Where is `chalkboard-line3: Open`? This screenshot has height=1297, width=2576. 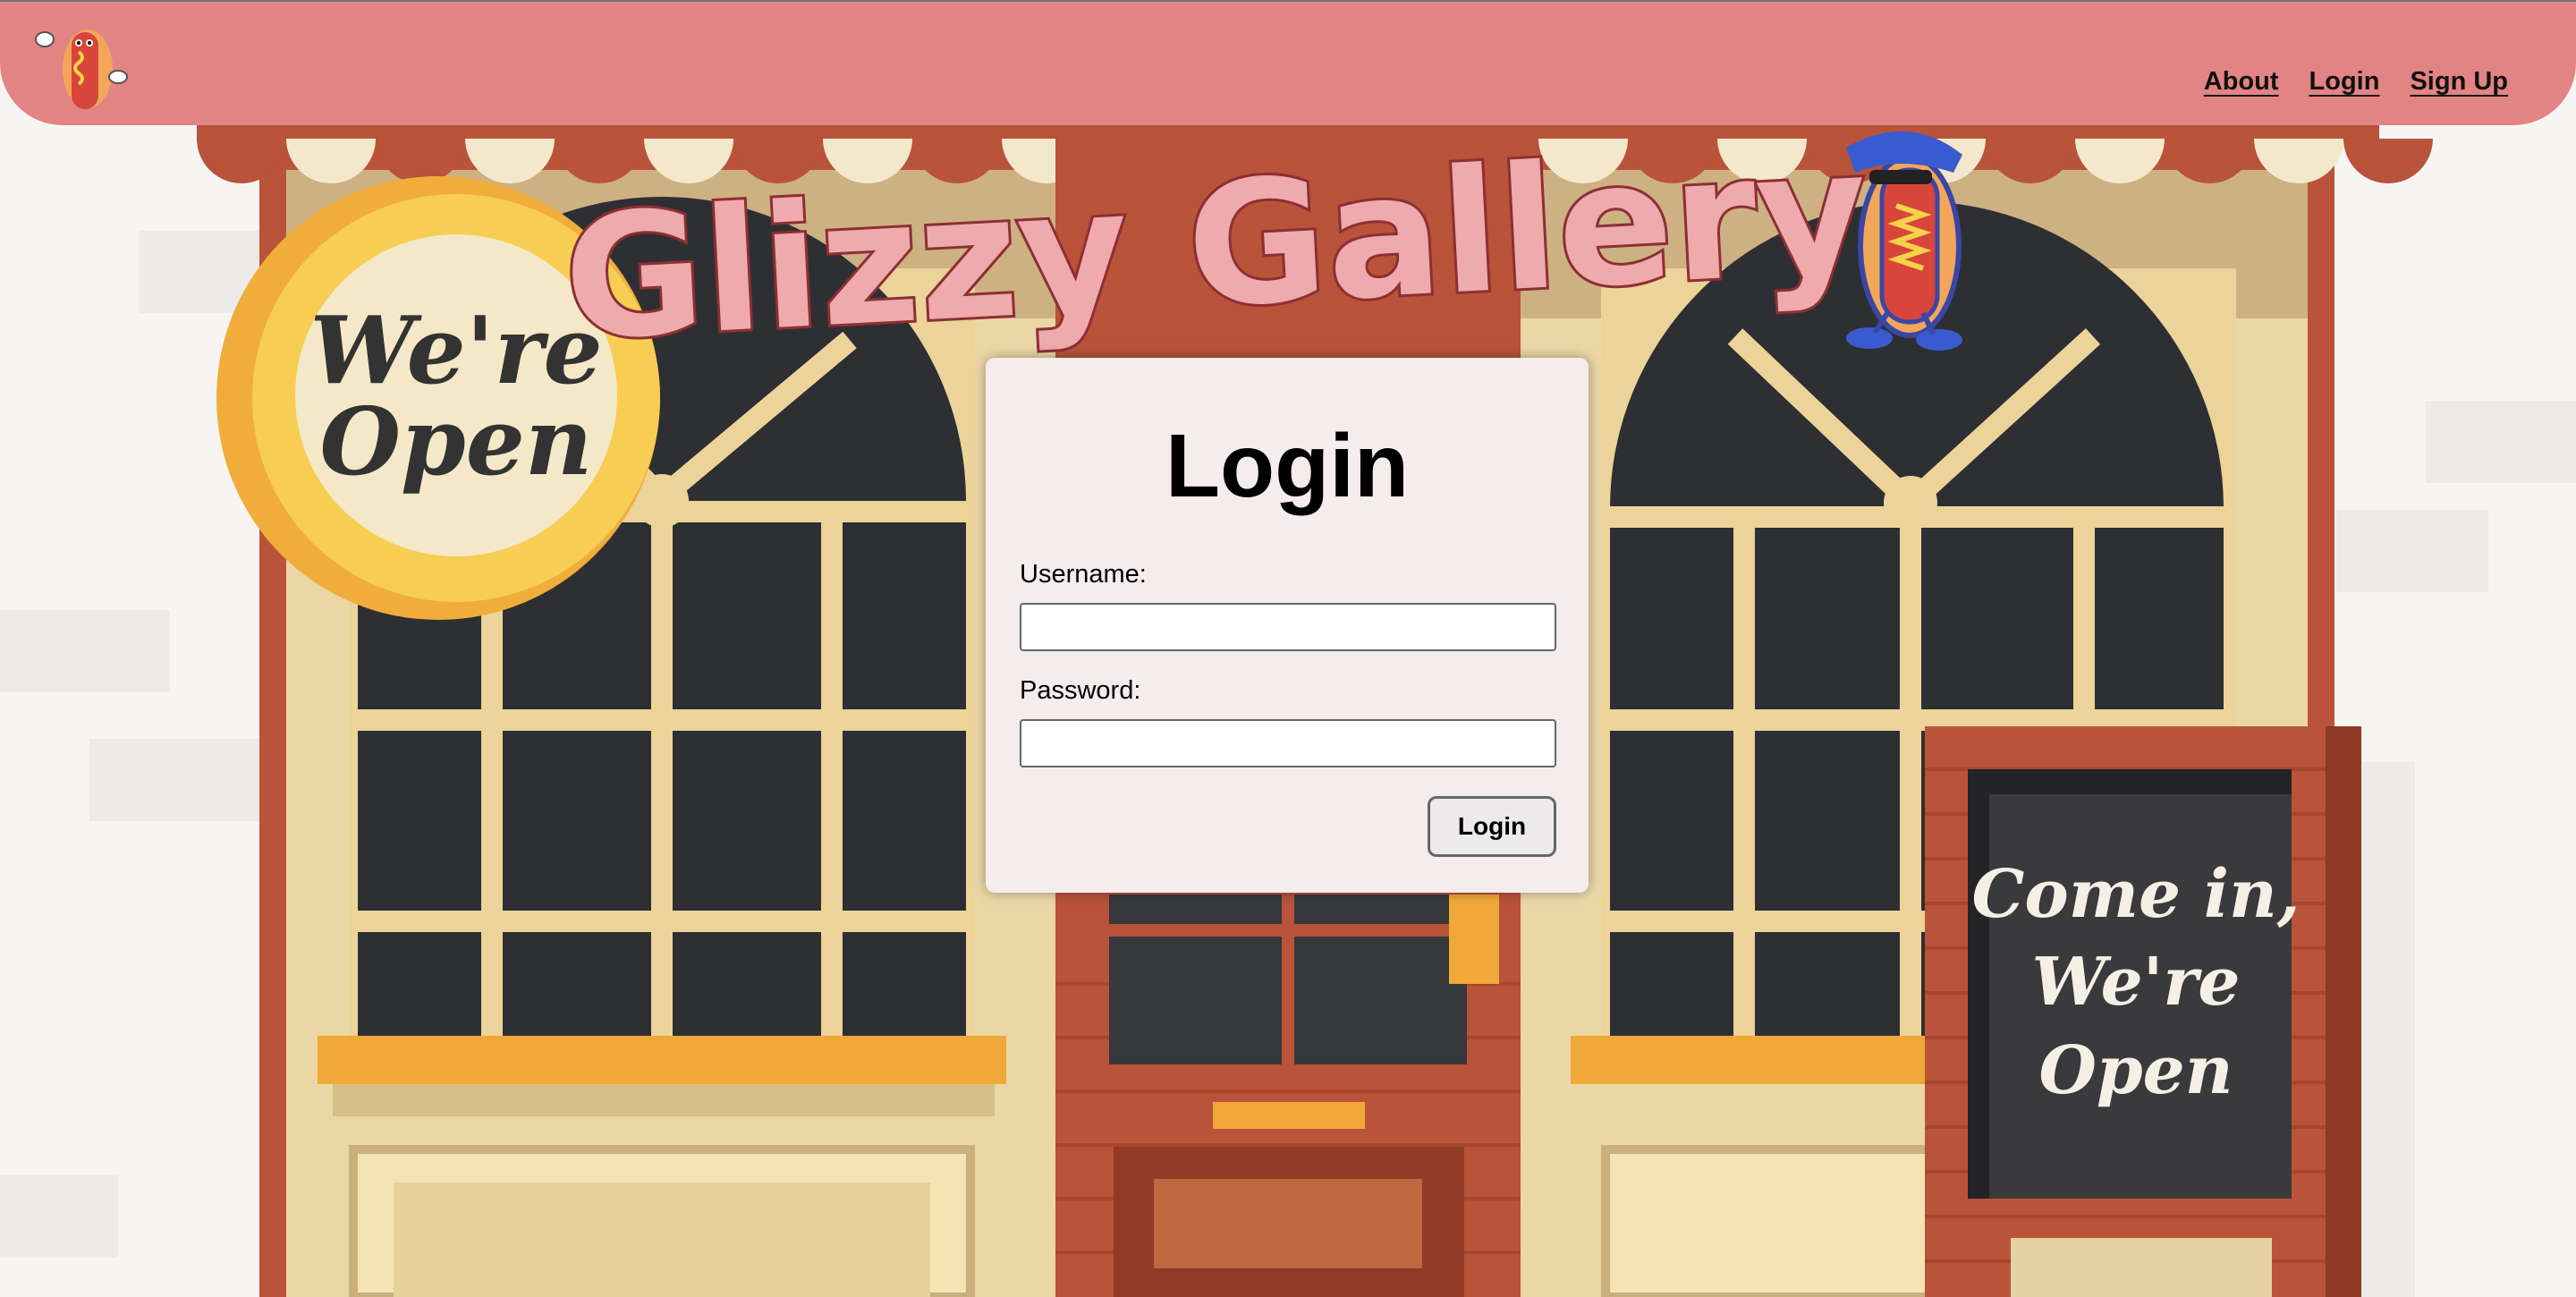
chalkboard-line3: Open is located at coordinates (2135, 1070).